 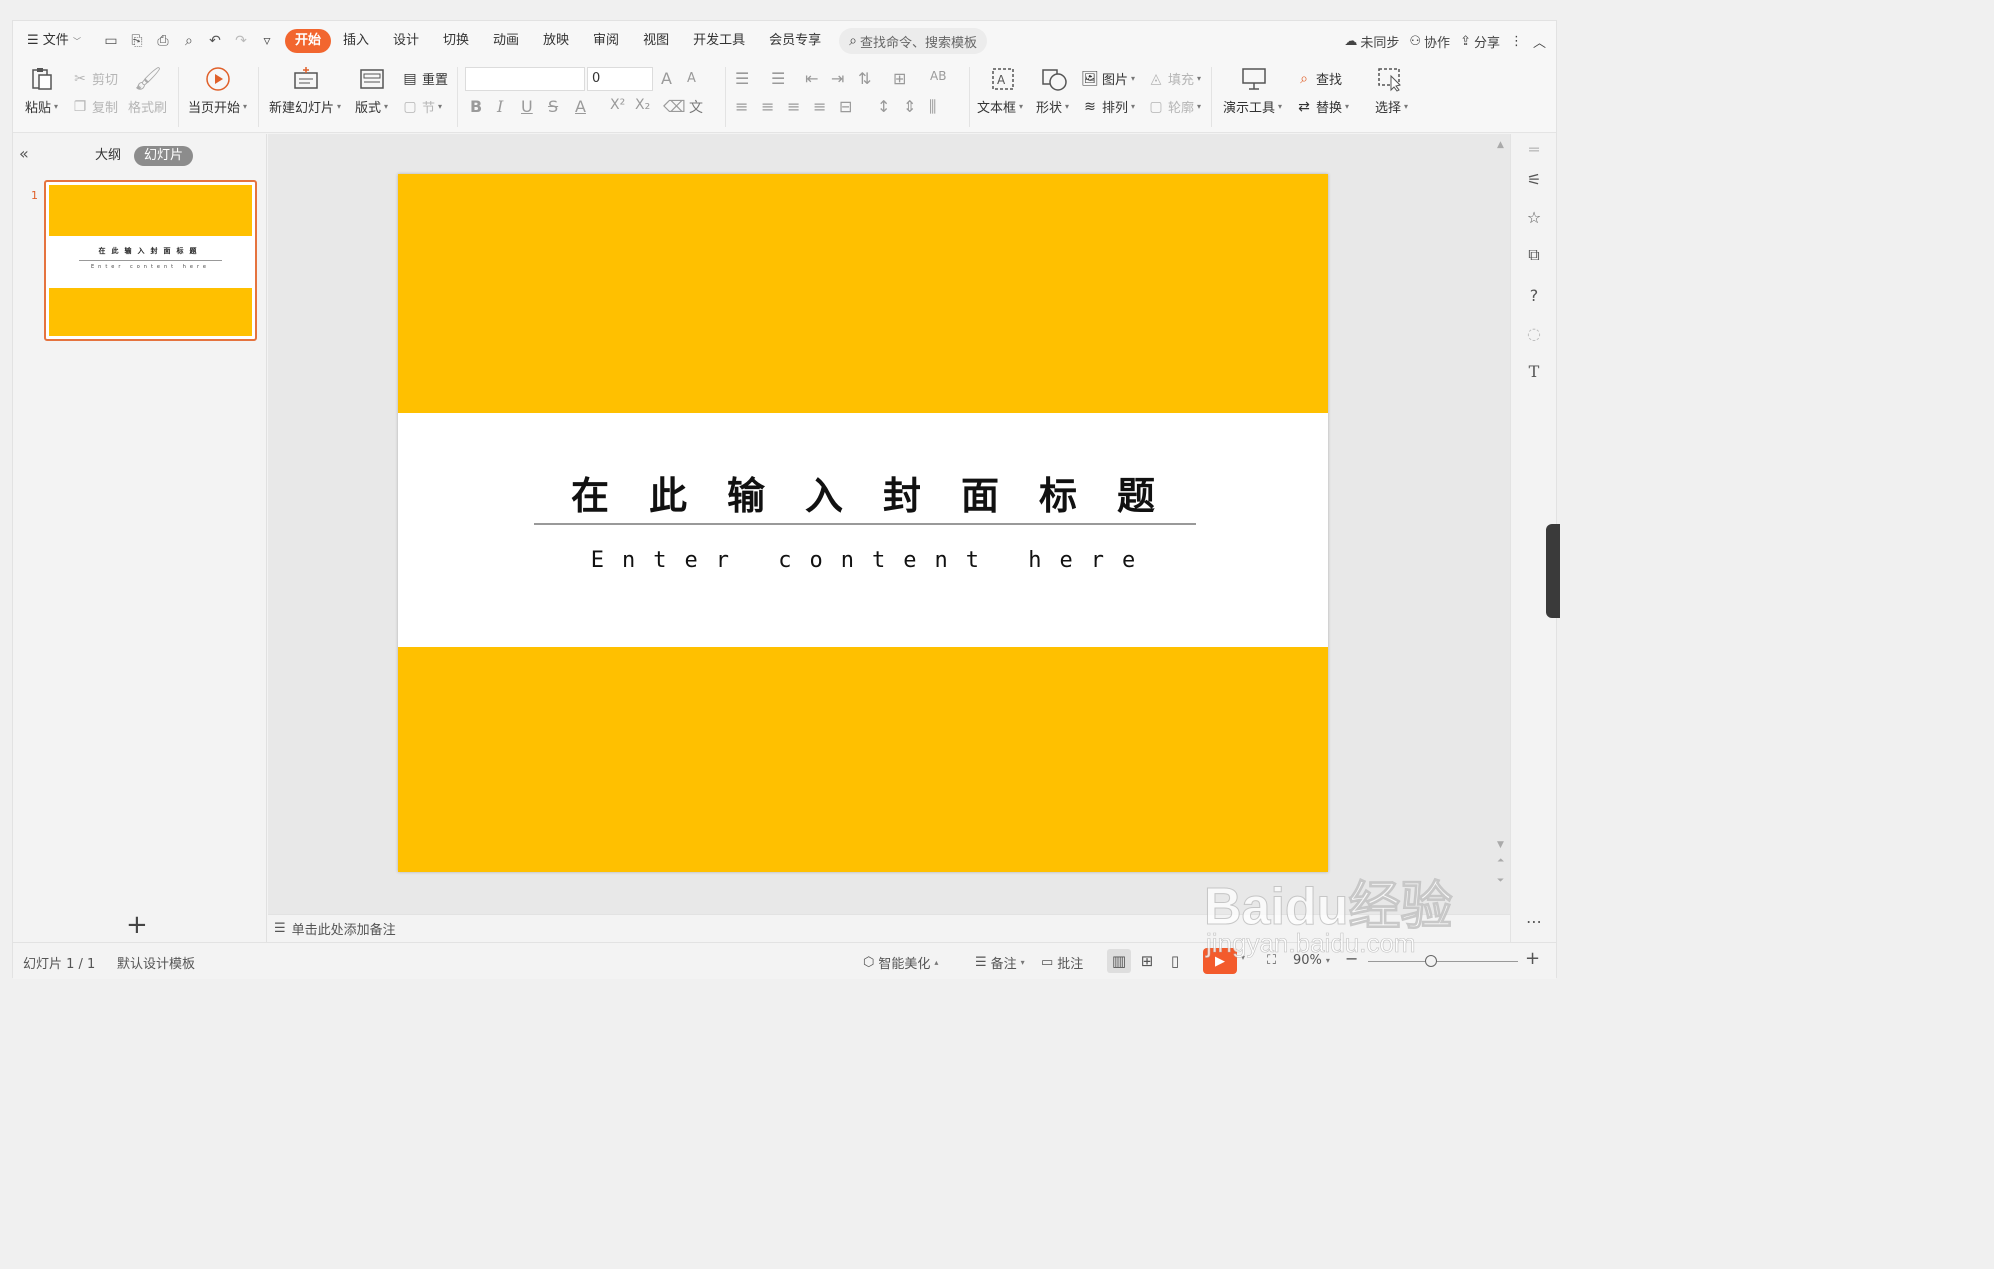 What do you see at coordinates (1502, 524) in the screenshot?
I see `vertical-scrollbar: ▲ ▼ ⏶ ⏷` at bounding box center [1502, 524].